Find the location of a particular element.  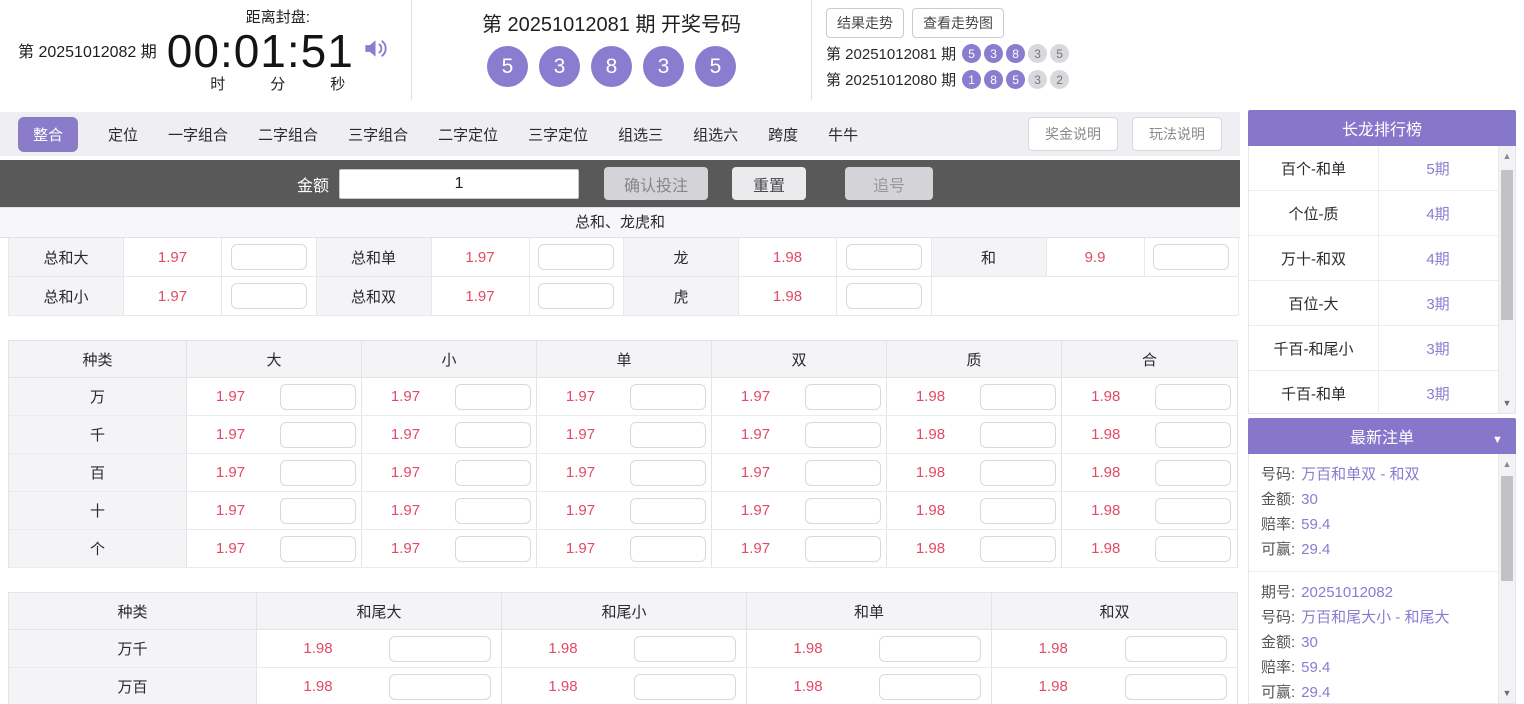

prize-info-button: 奖金说明 is located at coordinates (1073, 134).